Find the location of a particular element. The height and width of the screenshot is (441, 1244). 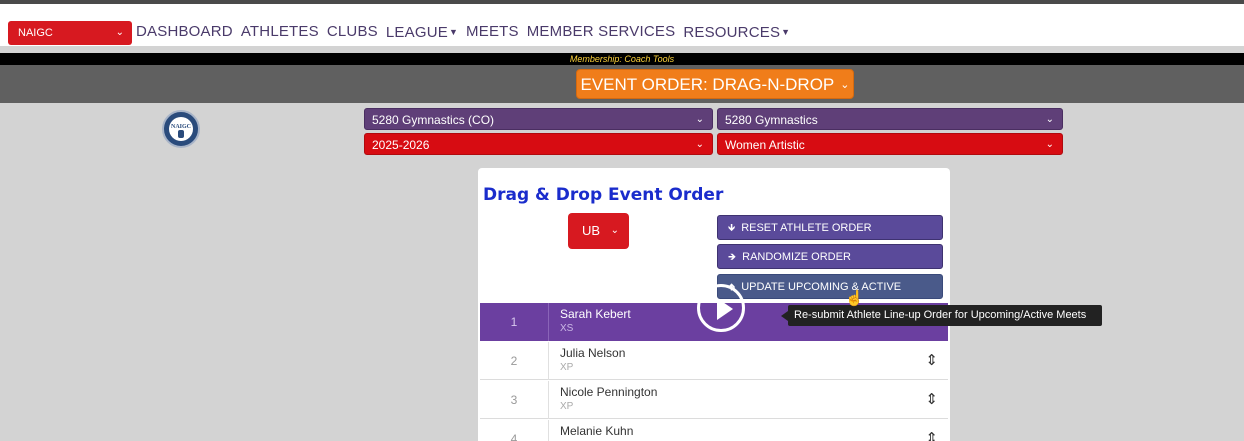

randomize-button-label: RANDOMIZE ORDER is located at coordinates (796, 257).